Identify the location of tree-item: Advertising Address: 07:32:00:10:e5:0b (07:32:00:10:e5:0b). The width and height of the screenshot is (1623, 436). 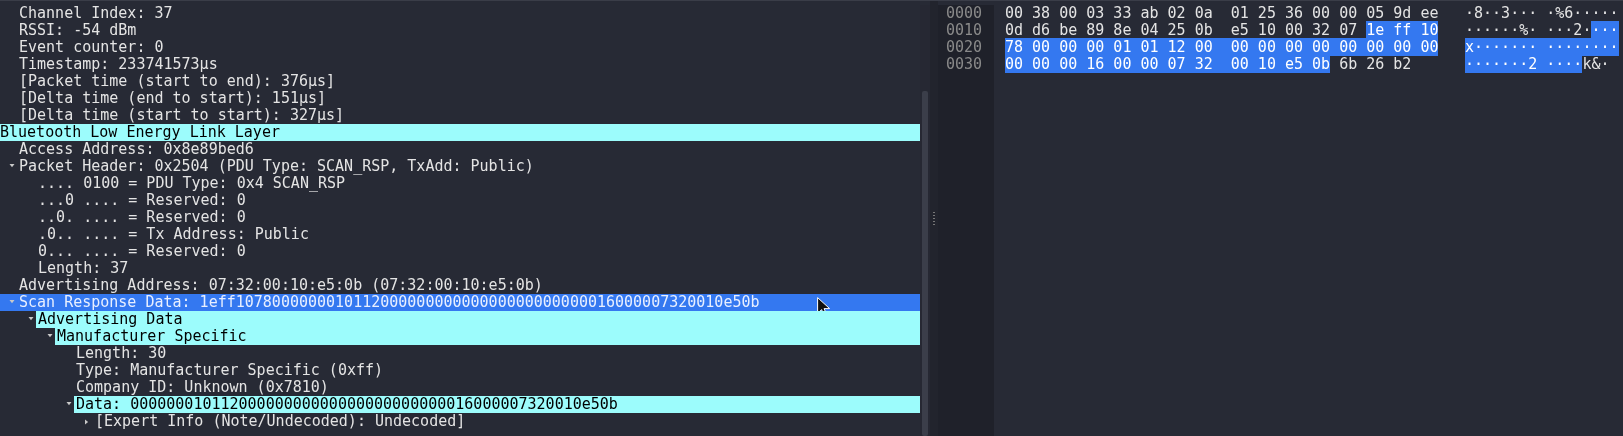
(469, 285).